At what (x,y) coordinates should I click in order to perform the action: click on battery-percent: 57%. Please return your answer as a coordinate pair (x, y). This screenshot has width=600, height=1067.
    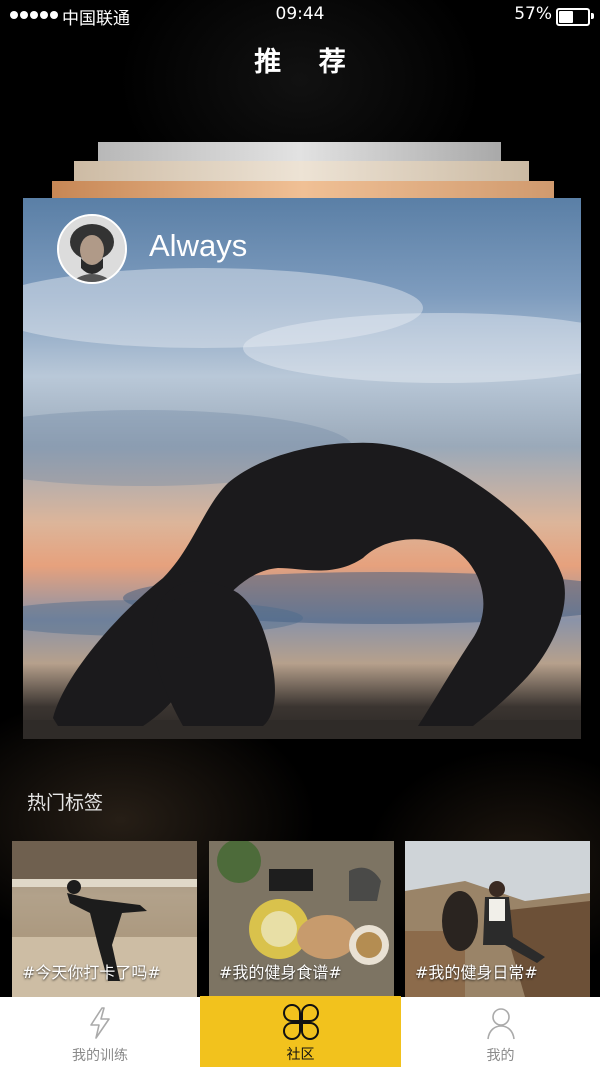
    Looking at the image, I should click on (533, 14).